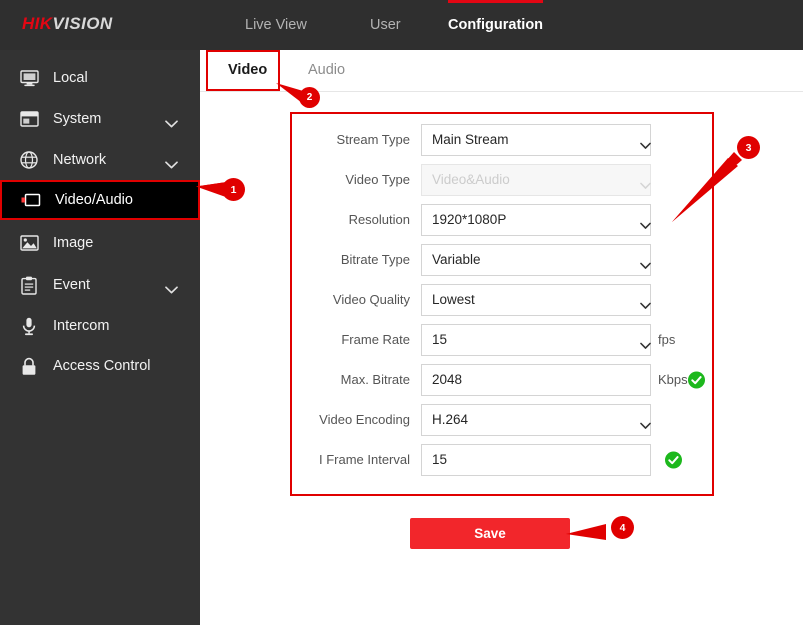 This screenshot has height=625, width=803. What do you see at coordinates (536, 220) in the screenshot?
I see `resolution-select: 1920*1080P` at bounding box center [536, 220].